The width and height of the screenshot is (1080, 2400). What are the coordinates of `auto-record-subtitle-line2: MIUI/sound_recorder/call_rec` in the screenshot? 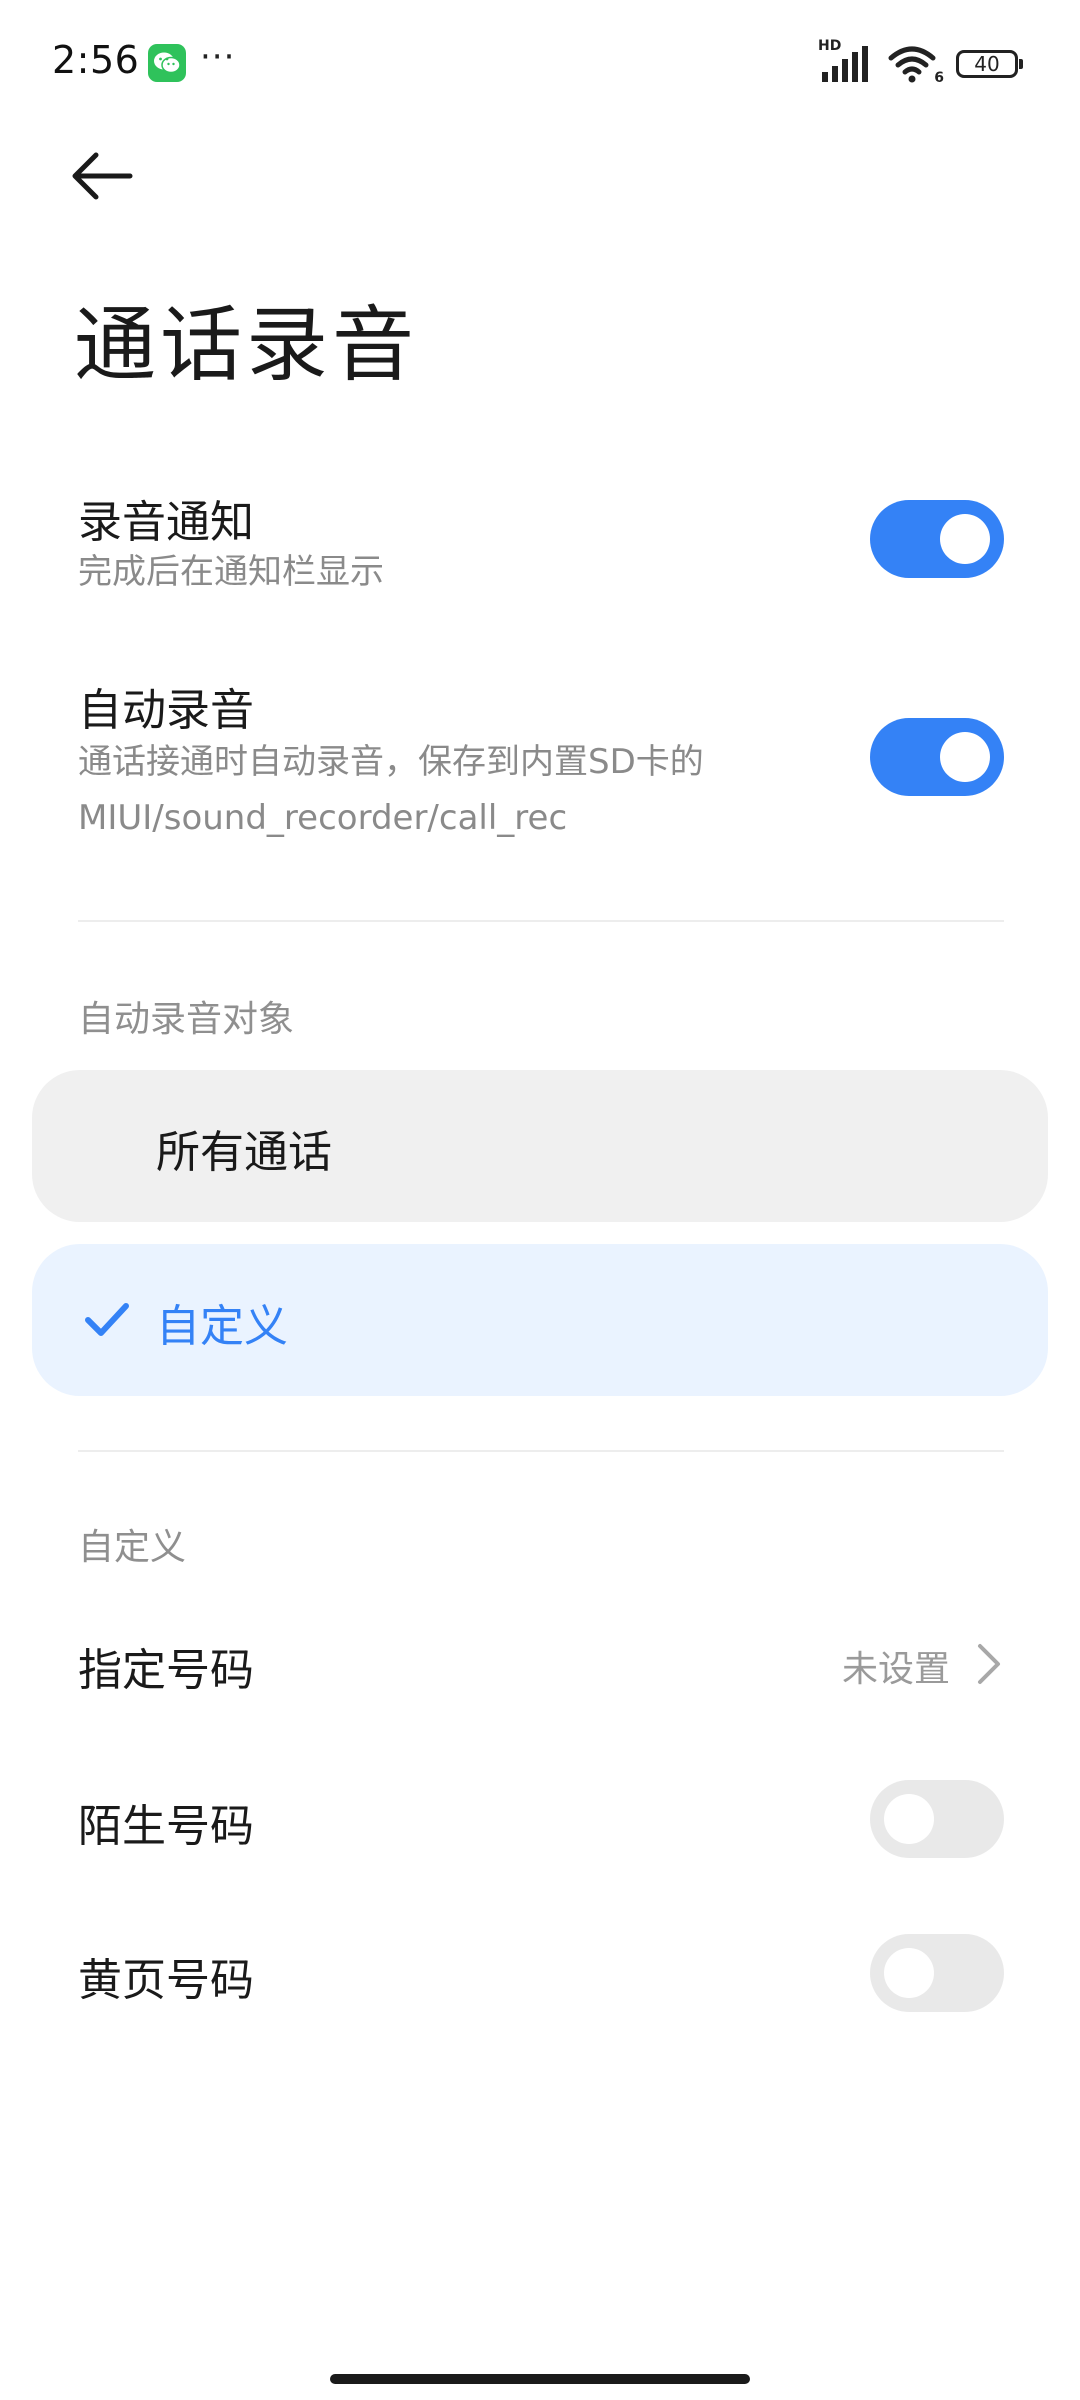 It's located at (323, 818).